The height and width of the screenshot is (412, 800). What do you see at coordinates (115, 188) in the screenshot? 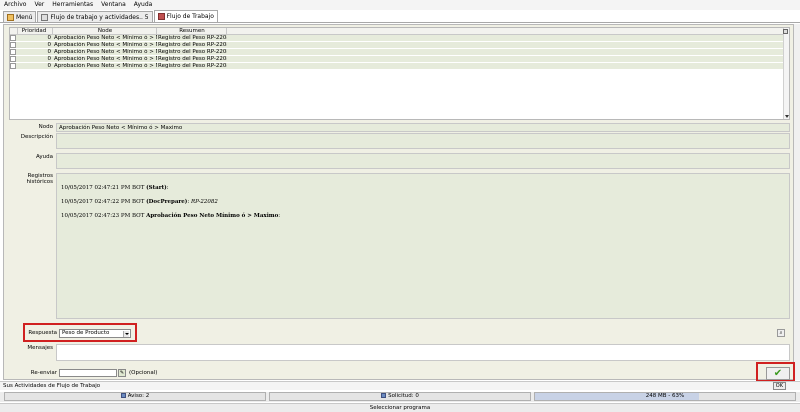
I see `history-entry: 10/05/2017 02:47:21 PM BOT (Start):` at bounding box center [115, 188].